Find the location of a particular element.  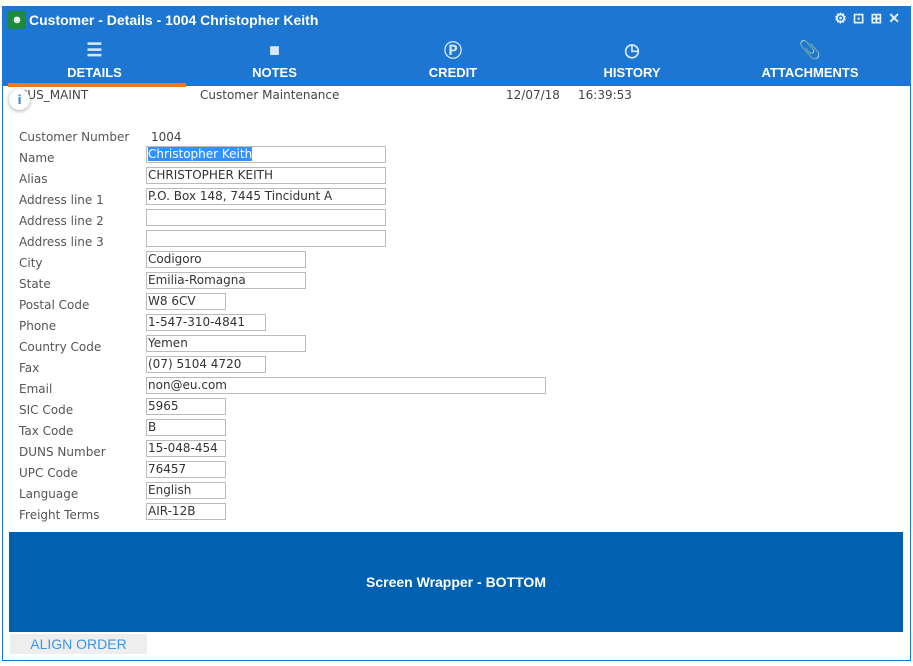

upc-code-input: 76457 is located at coordinates (186, 469).